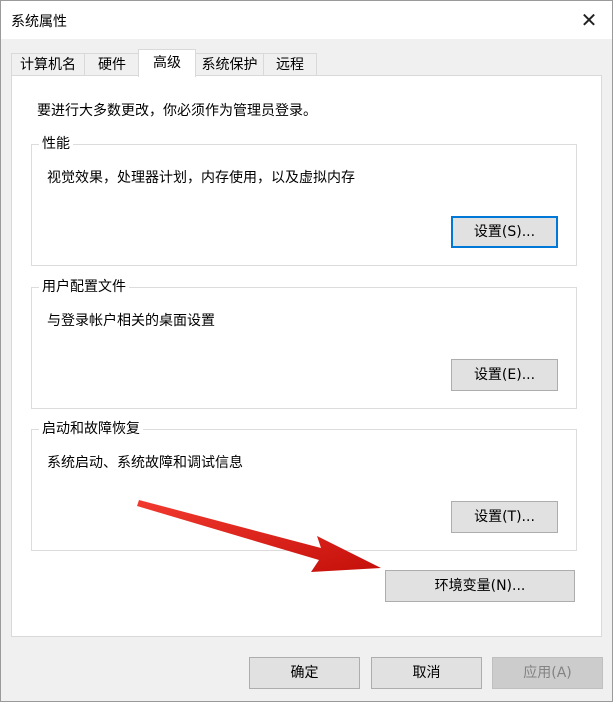 This screenshot has height=702, width=613. Describe the element at coordinates (167, 63) in the screenshot. I see `tab-advanced: 高级` at that location.